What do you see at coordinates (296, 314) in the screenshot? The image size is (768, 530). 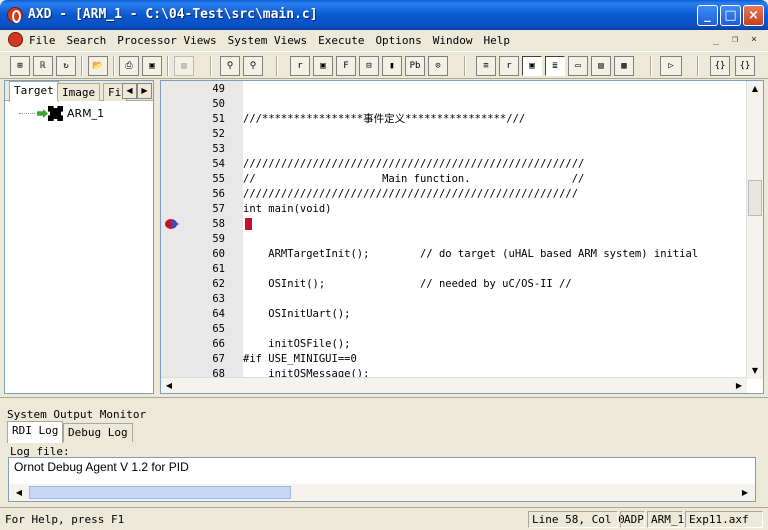 I see `code-line: OSInitUart();` at bounding box center [296, 314].